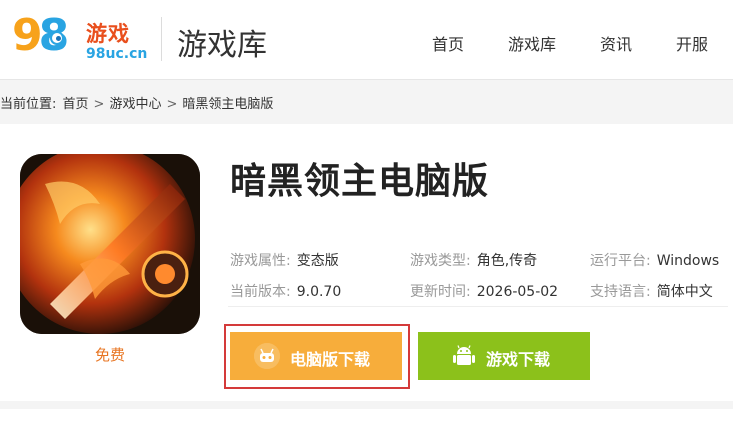 The height and width of the screenshot is (441, 733). What do you see at coordinates (366, 425) in the screenshot?
I see `next-section-card` at bounding box center [366, 425].